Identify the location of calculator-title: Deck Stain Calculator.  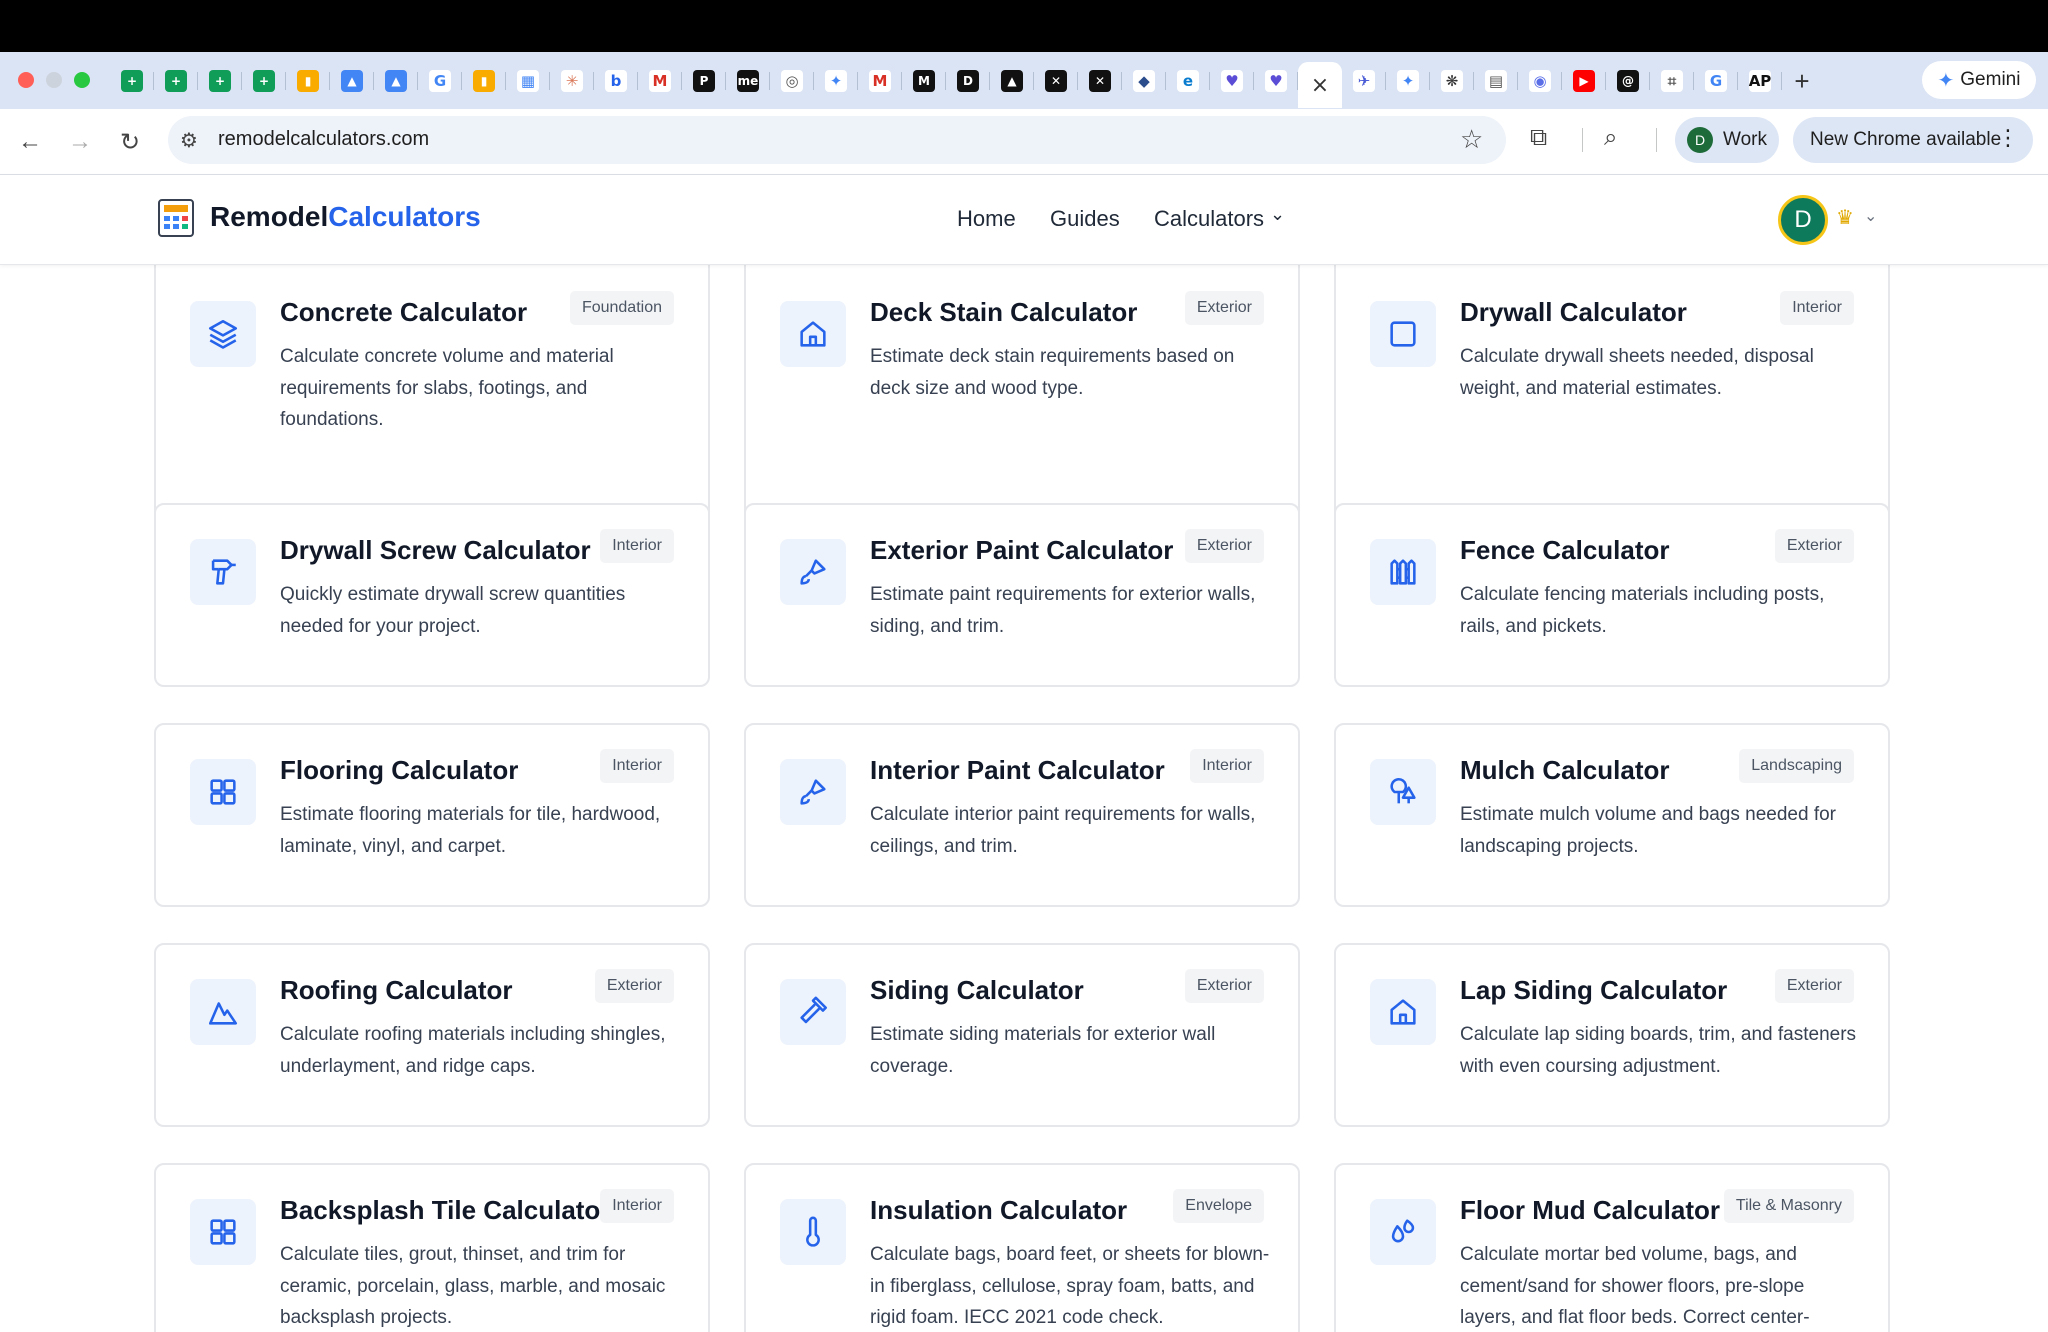
(1003, 312).